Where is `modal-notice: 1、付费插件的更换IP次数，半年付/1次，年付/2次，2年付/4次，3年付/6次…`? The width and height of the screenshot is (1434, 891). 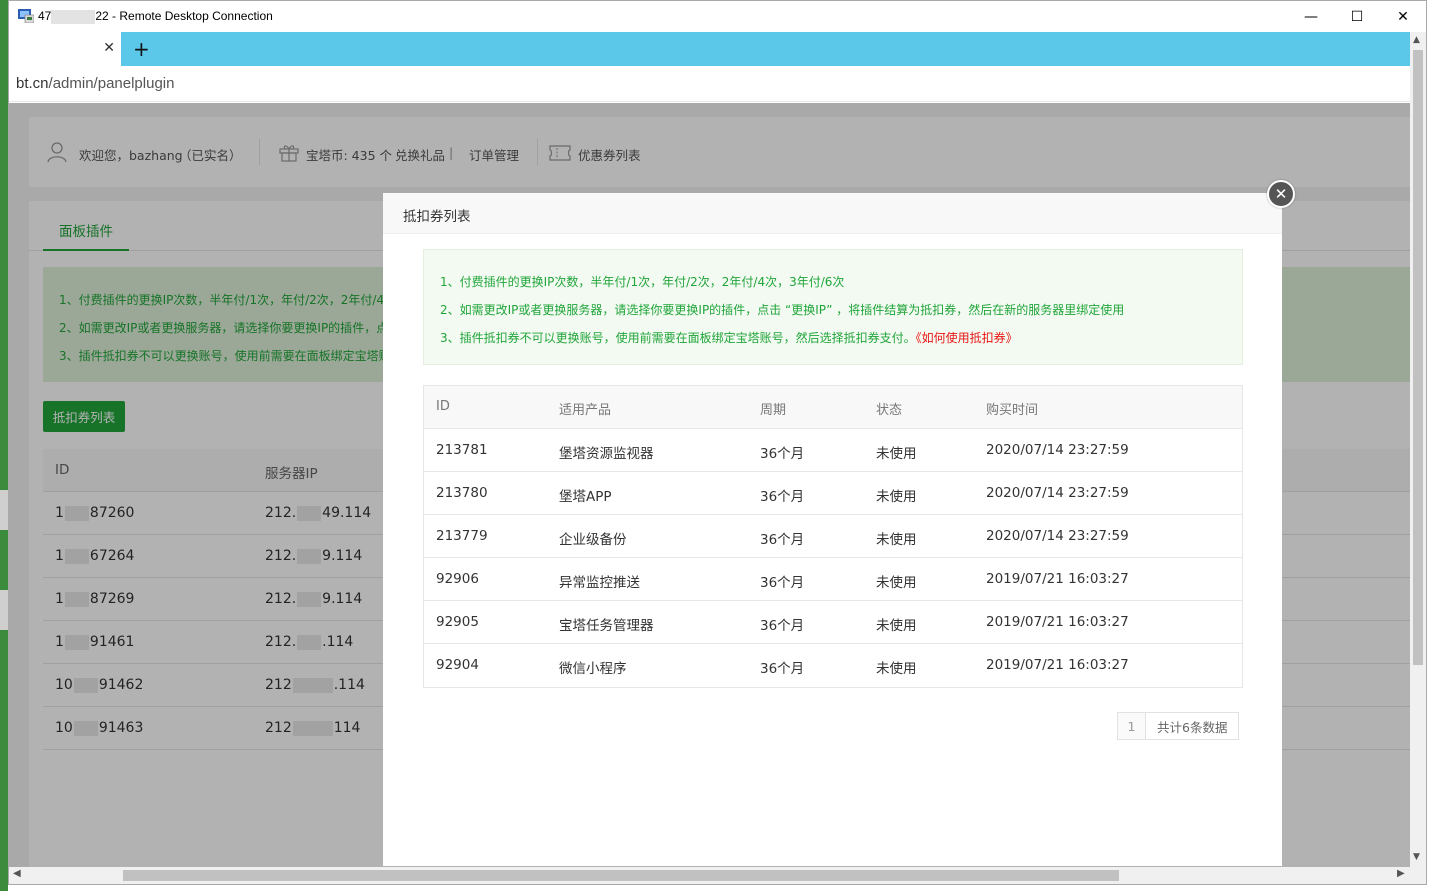
modal-notice: 1、付费插件的更换IP次数，半年付/1次，年付/2次，2年付/4次，3年付/6次… is located at coordinates (833, 307).